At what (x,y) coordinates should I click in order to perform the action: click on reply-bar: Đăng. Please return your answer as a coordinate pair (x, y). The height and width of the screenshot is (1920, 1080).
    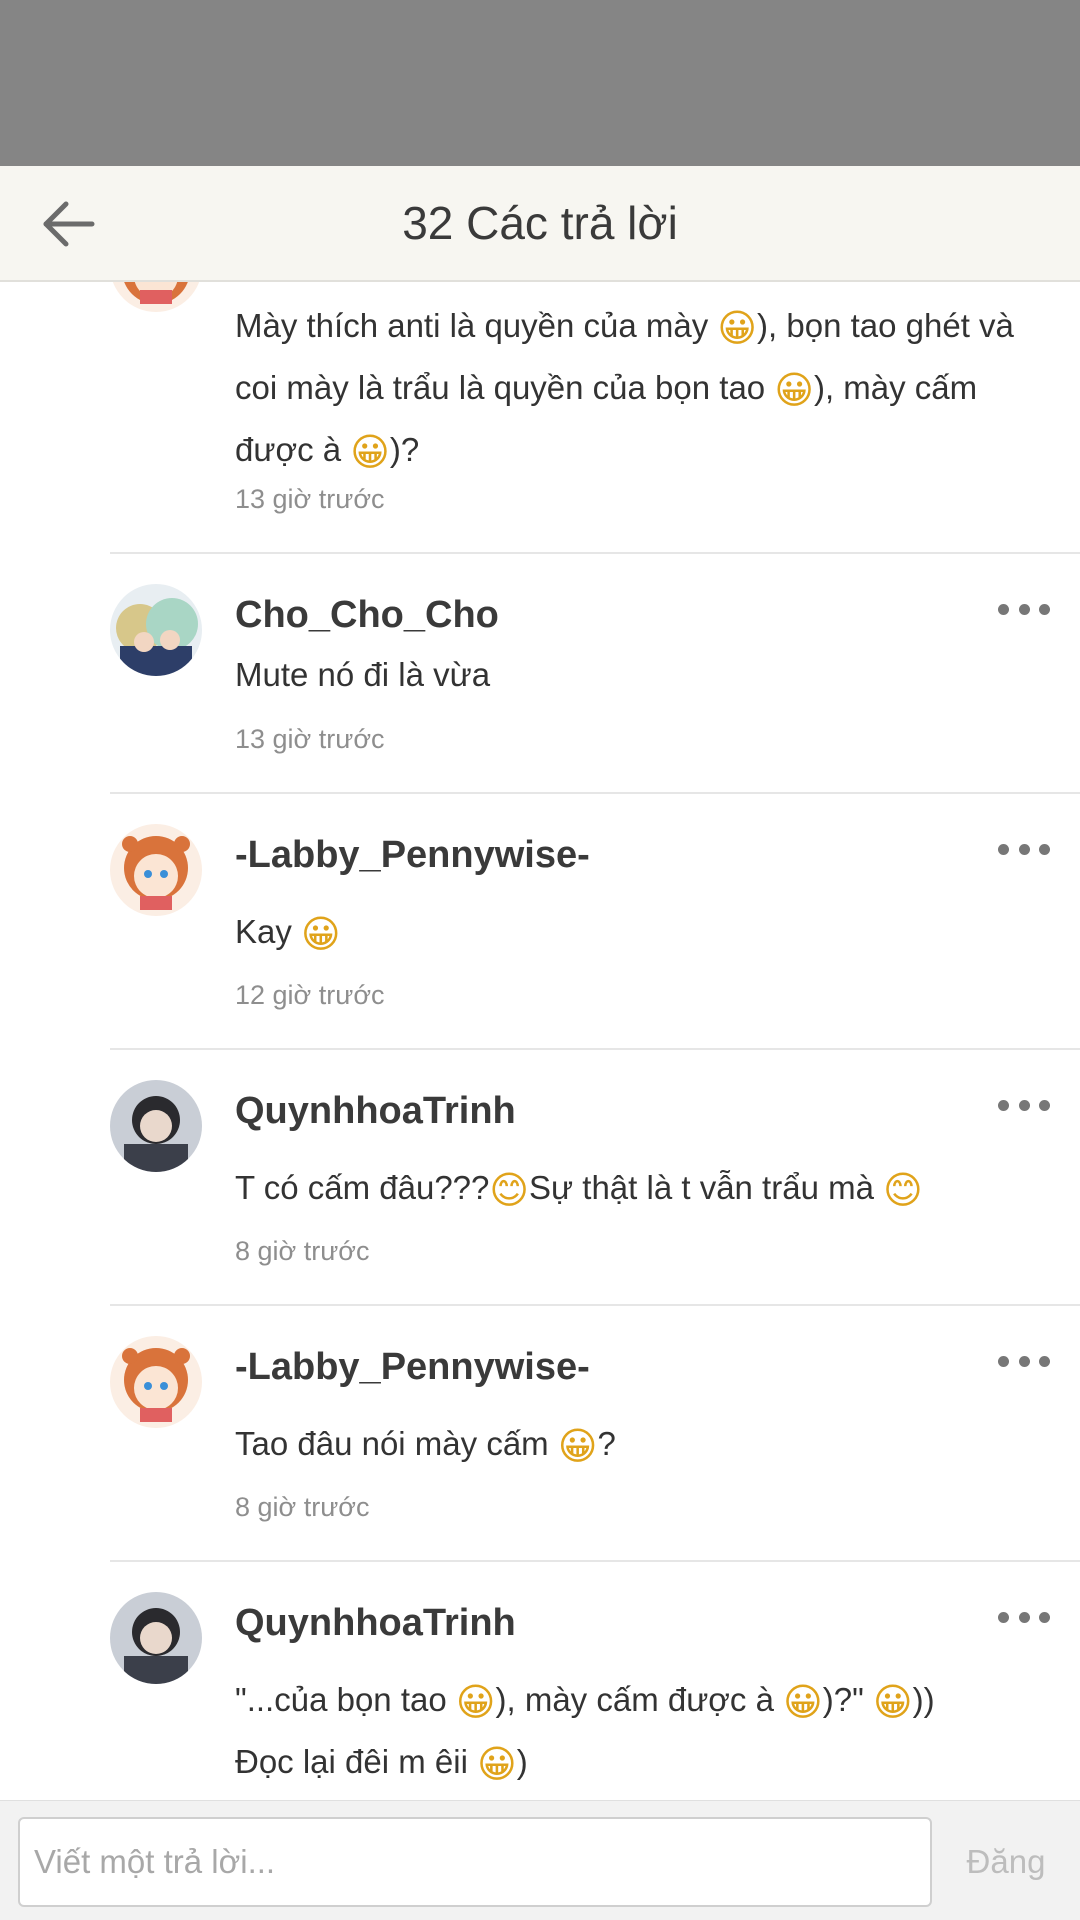
    Looking at the image, I should click on (540, 1860).